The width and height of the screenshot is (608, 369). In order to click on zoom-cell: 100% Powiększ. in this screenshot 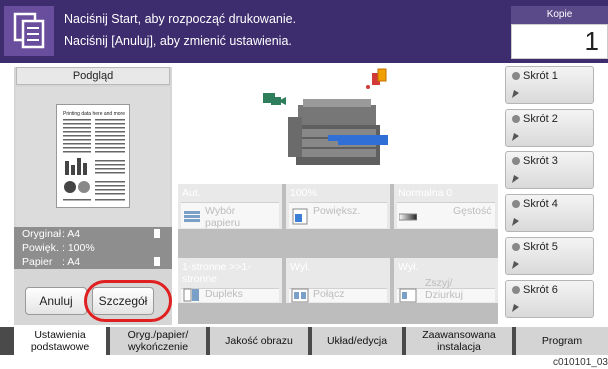, I will do `click(338, 206)`.